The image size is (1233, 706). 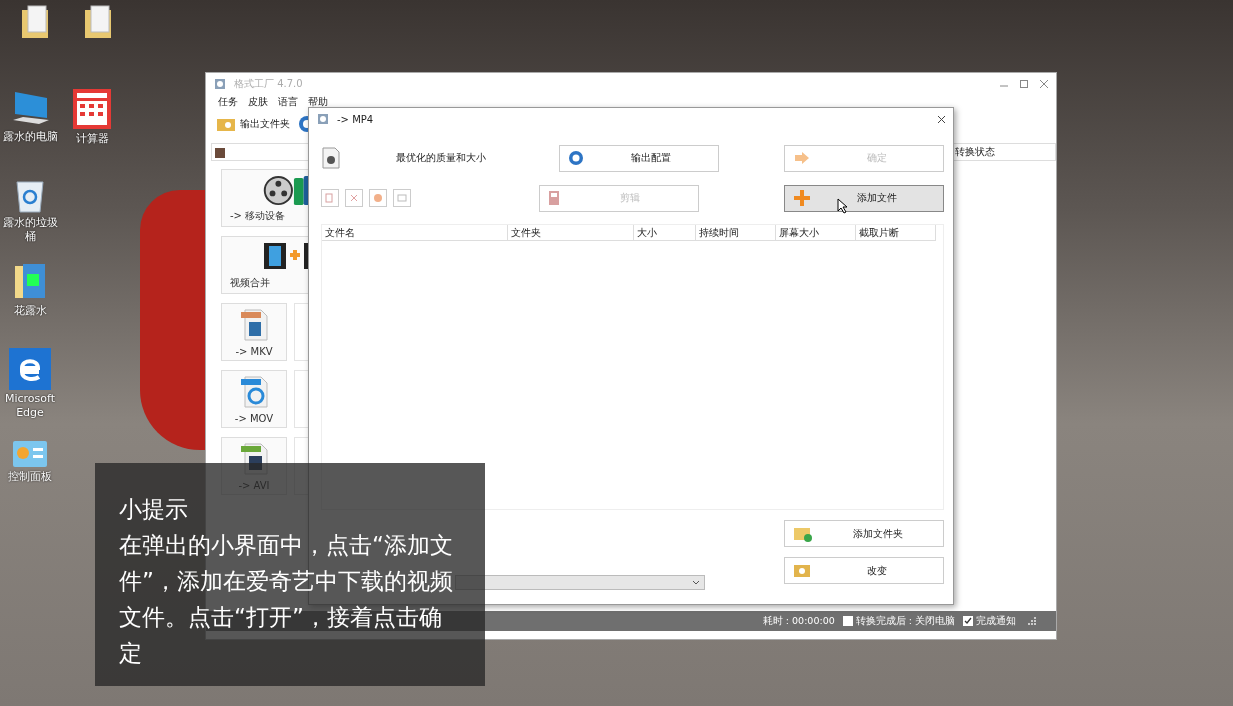 What do you see at coordinates (30, 477) in the screenshot?
I see `desktop-icon-label: 控制面板` at bounding box center [30, 477].